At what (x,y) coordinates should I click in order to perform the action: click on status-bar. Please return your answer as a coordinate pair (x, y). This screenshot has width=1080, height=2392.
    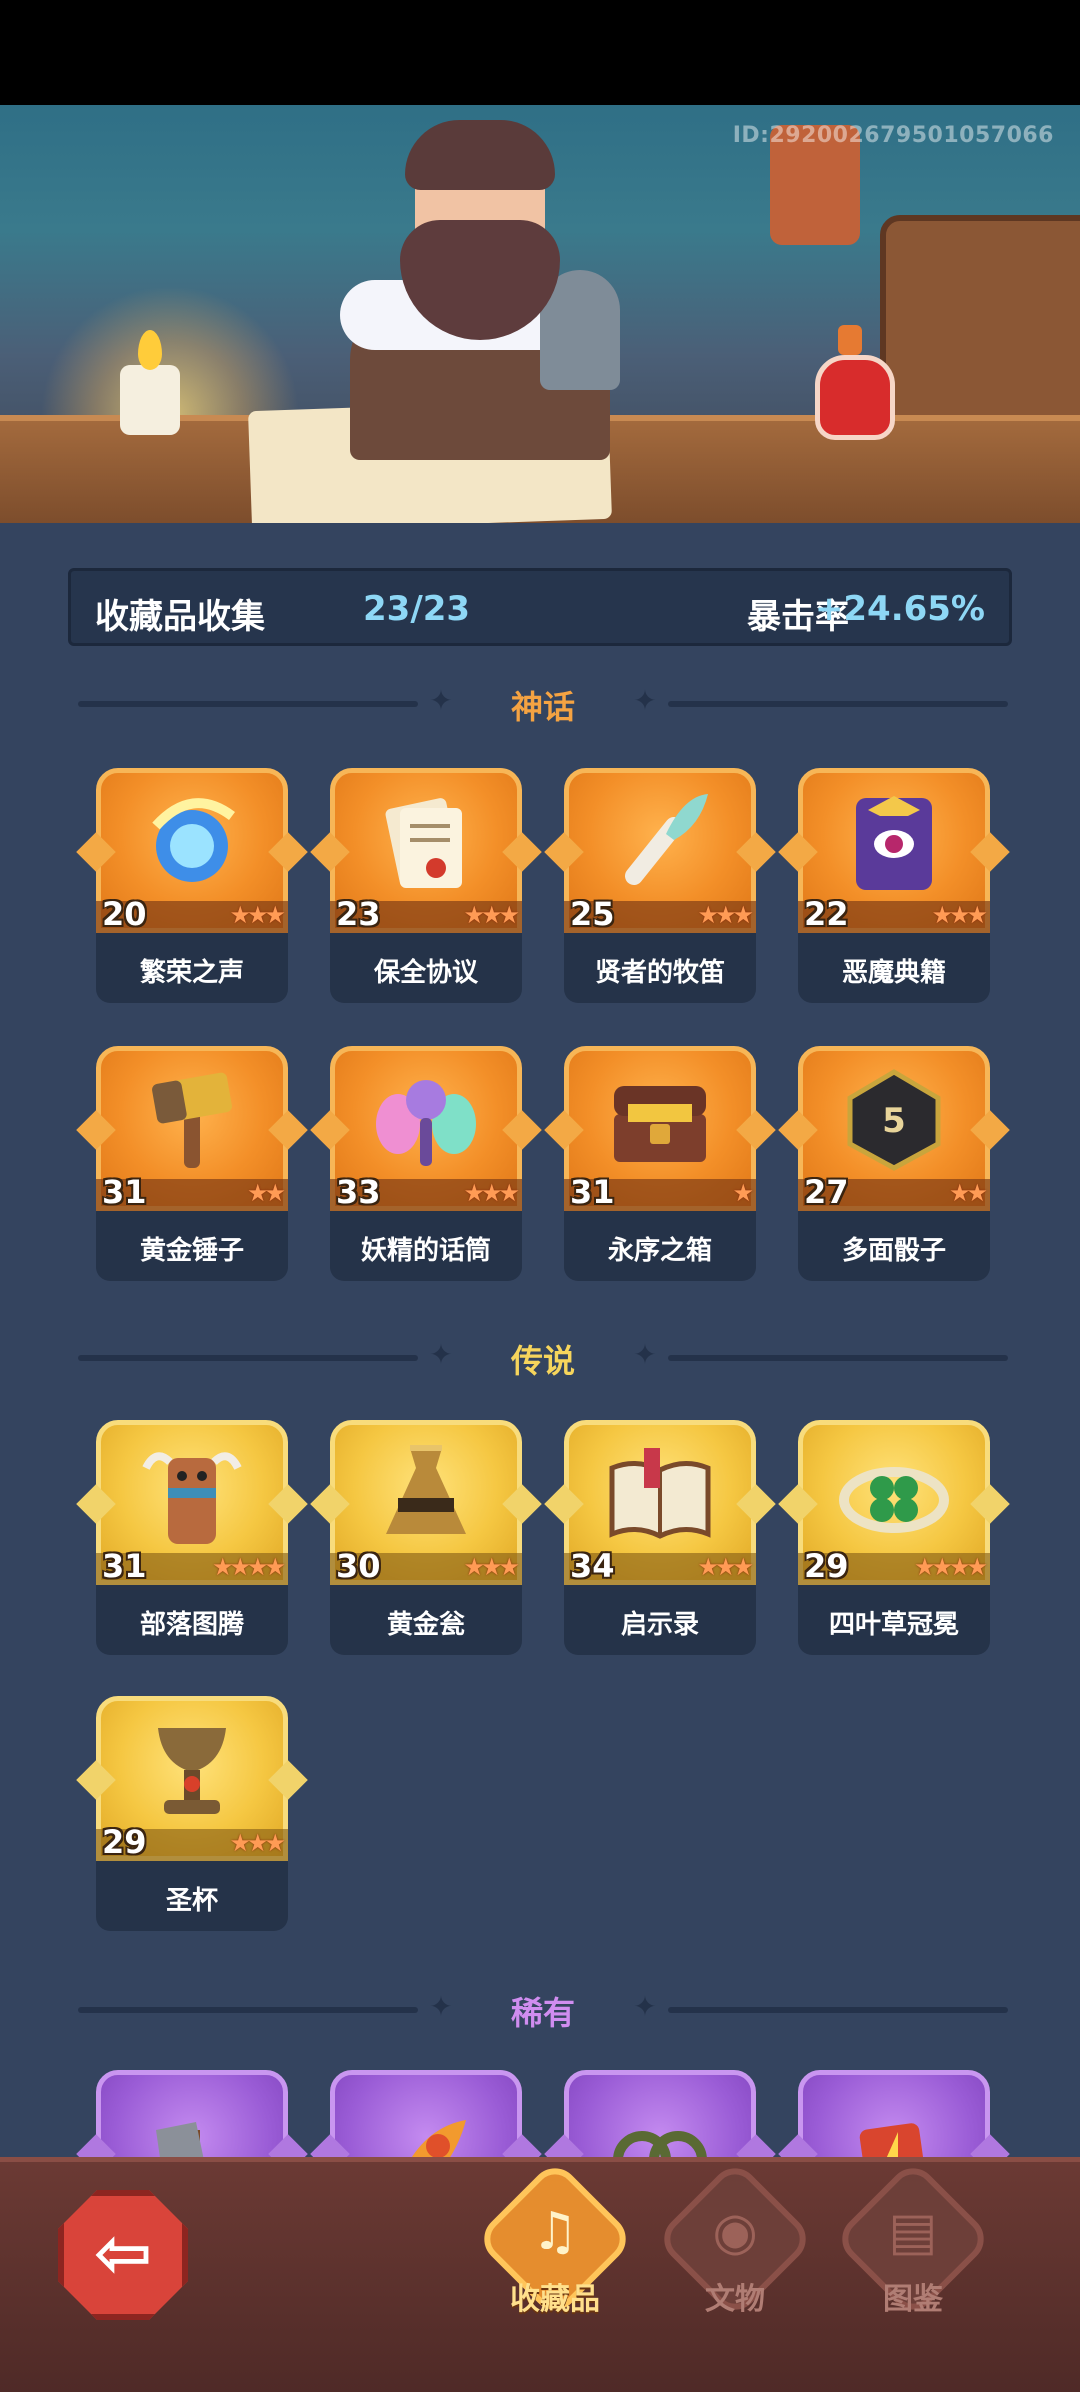
    Looking at the image, I should click on (540, 52).